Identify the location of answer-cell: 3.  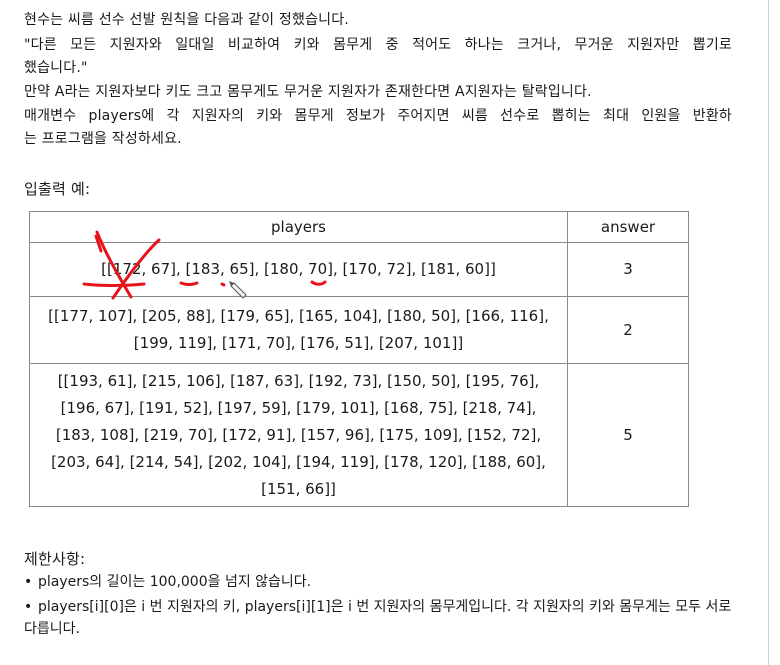
(628, 269).